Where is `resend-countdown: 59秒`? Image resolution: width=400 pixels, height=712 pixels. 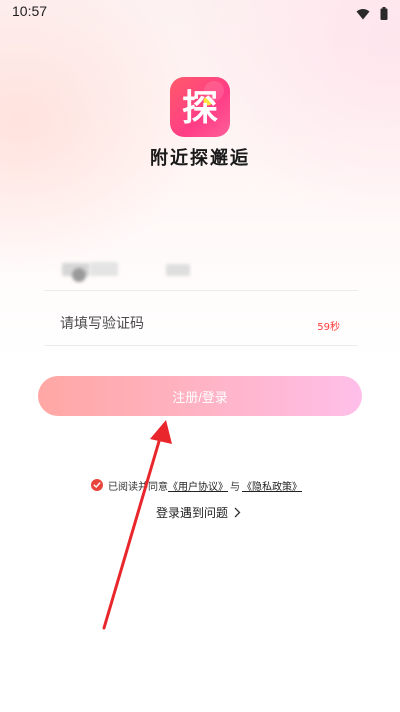
resend-countdown: 59秒 is located at coordinates (328, 325).